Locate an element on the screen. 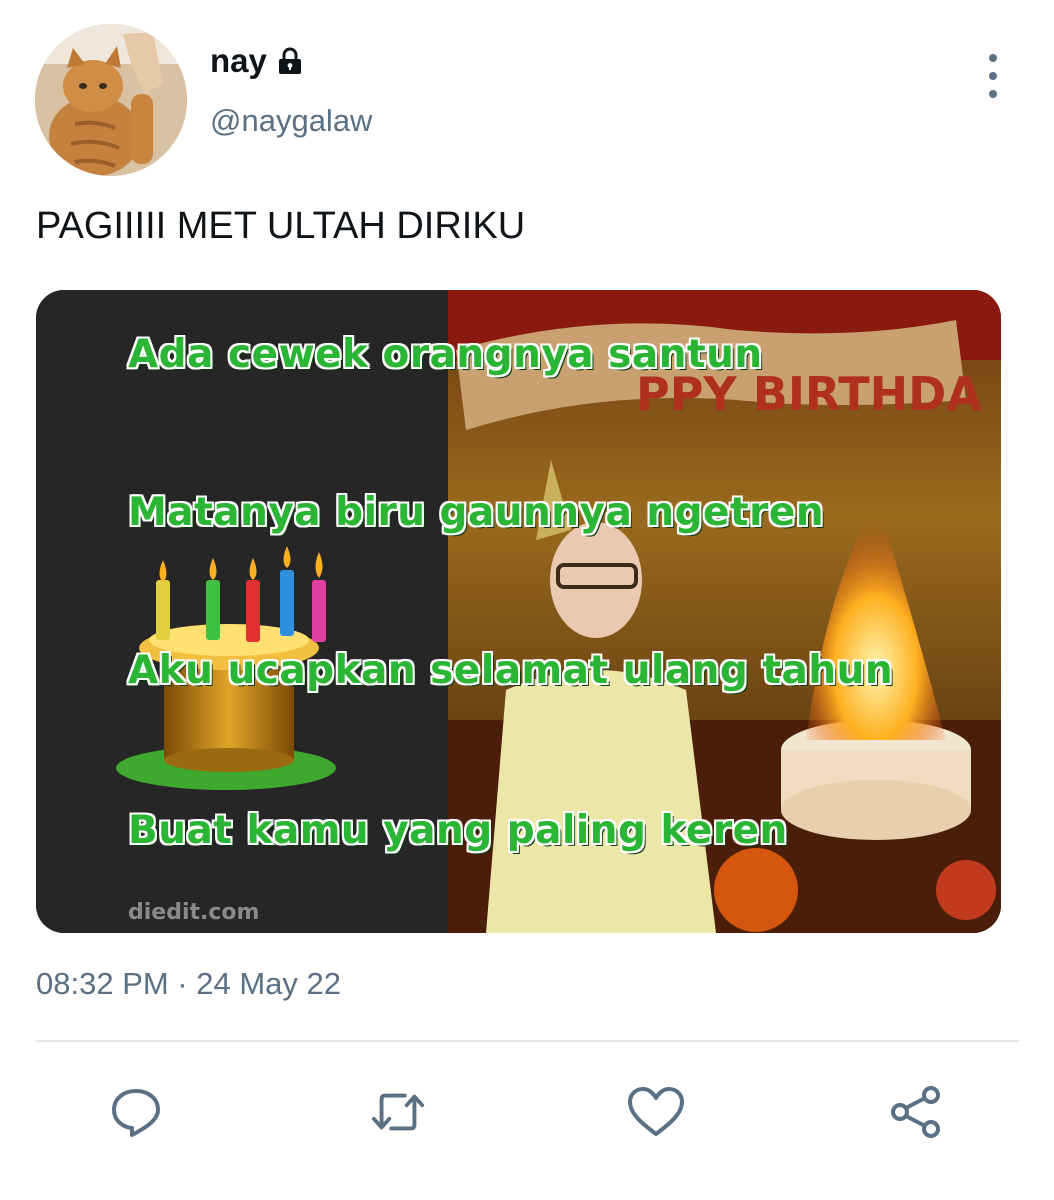 Image resolution: width=1054 pixels, height=1200 pixels. retweet-icon is located at coordinates (398, 1112).